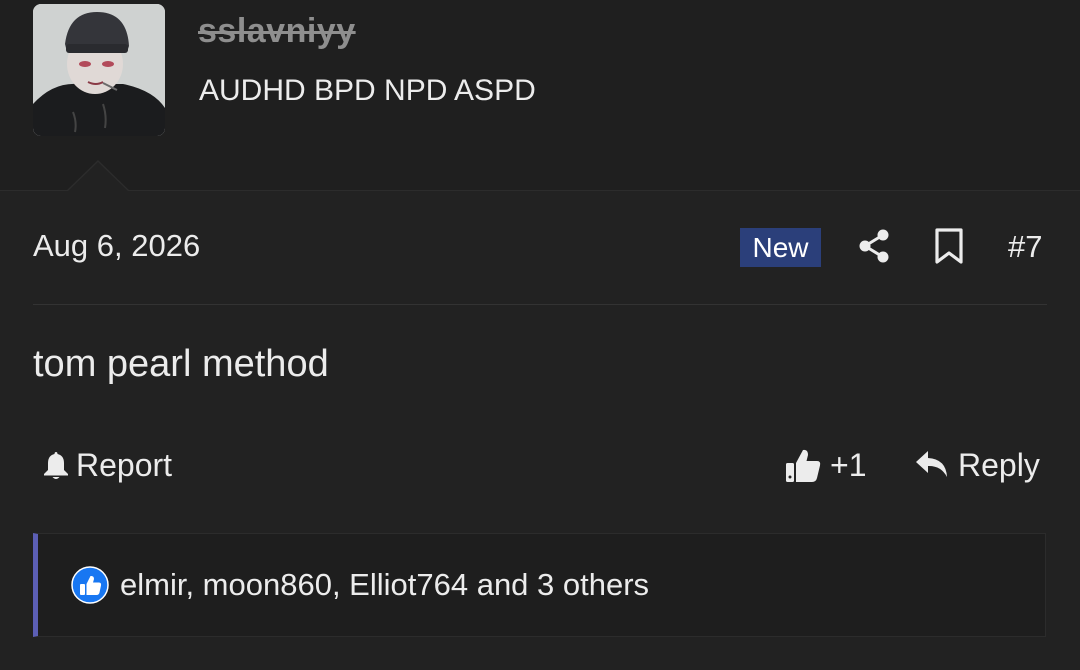 This screenshot has height=670, width=1080. What do you see at coordinates (99, 70) in the screenshot?
I see `avatar` at bounding box center [99, 70].